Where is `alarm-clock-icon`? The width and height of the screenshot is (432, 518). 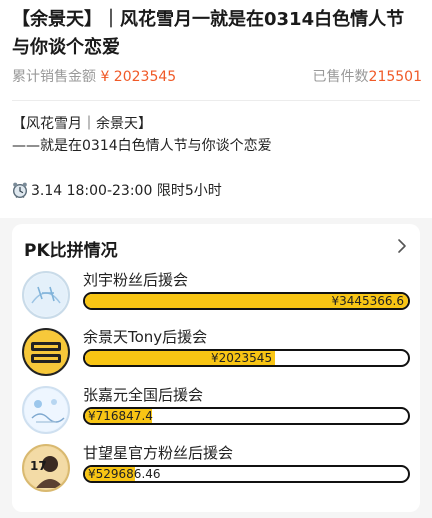
alarm-clock-icon is located at coordinates (20, 190).